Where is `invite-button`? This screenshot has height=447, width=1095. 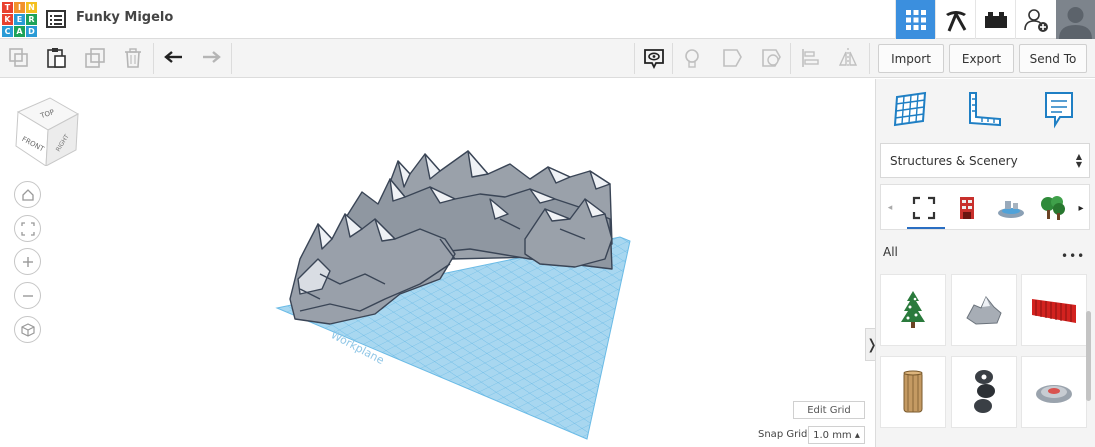 invite-button is located at coordinates (1035, 19).